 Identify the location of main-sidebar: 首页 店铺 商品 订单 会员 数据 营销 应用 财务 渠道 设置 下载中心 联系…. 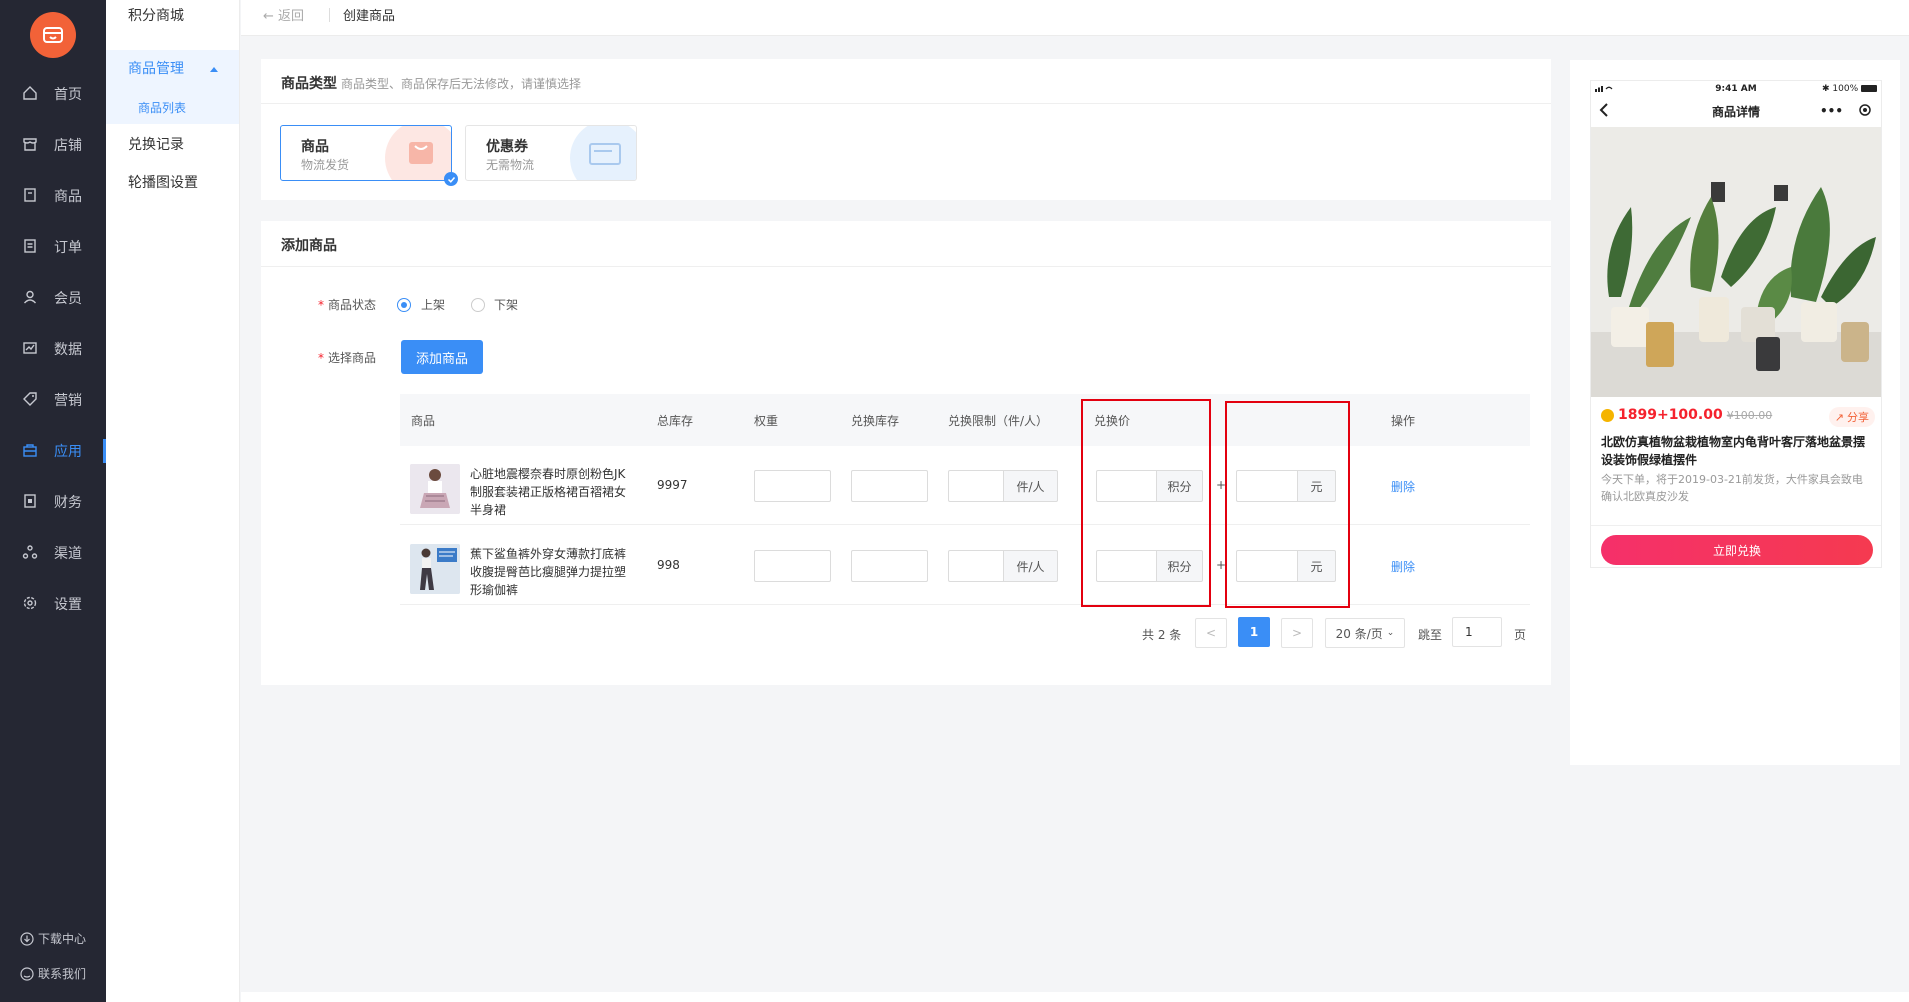
(53, 501).